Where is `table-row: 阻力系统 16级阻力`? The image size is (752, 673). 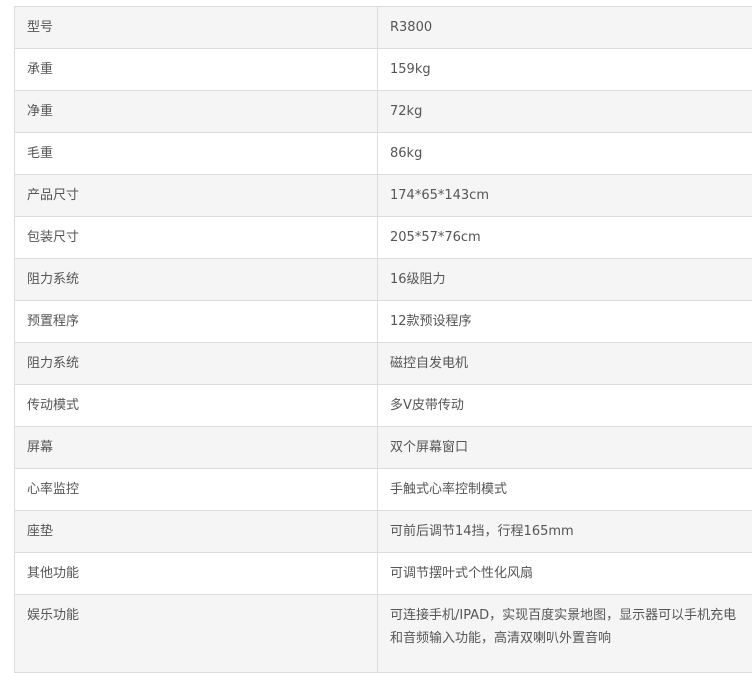 table-row: 阻力系统 16级阻力 is located at coordinates (383, 280).